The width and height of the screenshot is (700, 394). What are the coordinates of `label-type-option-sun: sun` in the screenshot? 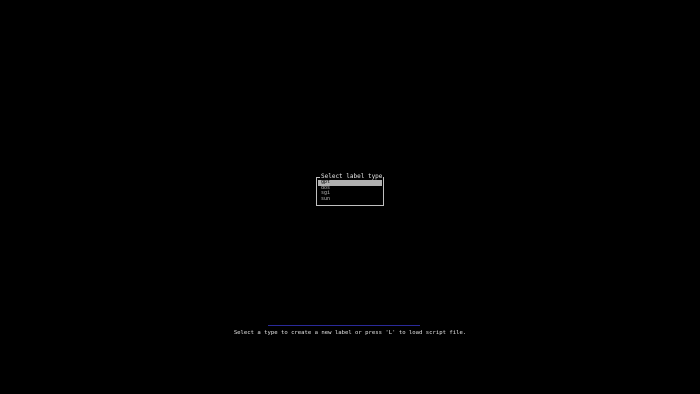 It's located at (350, 199).